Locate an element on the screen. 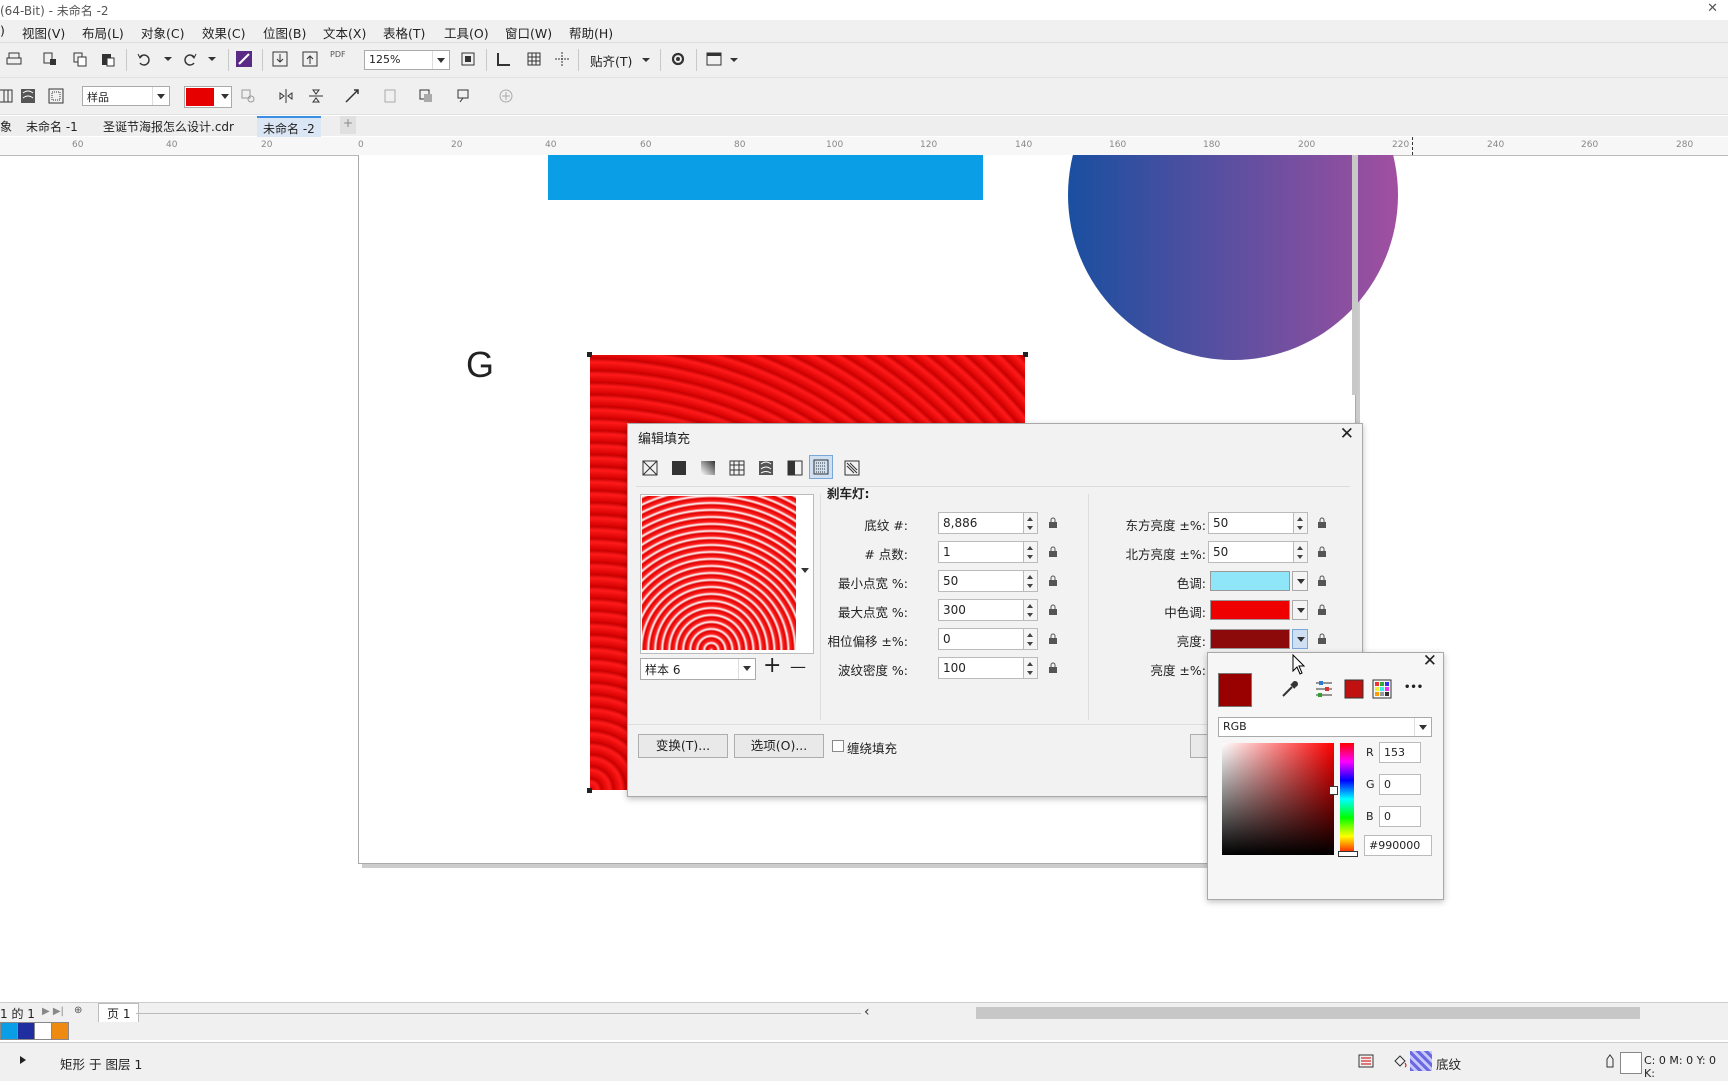  menu-bitmaps: 位图(B) is located at coordinates (284, 32).